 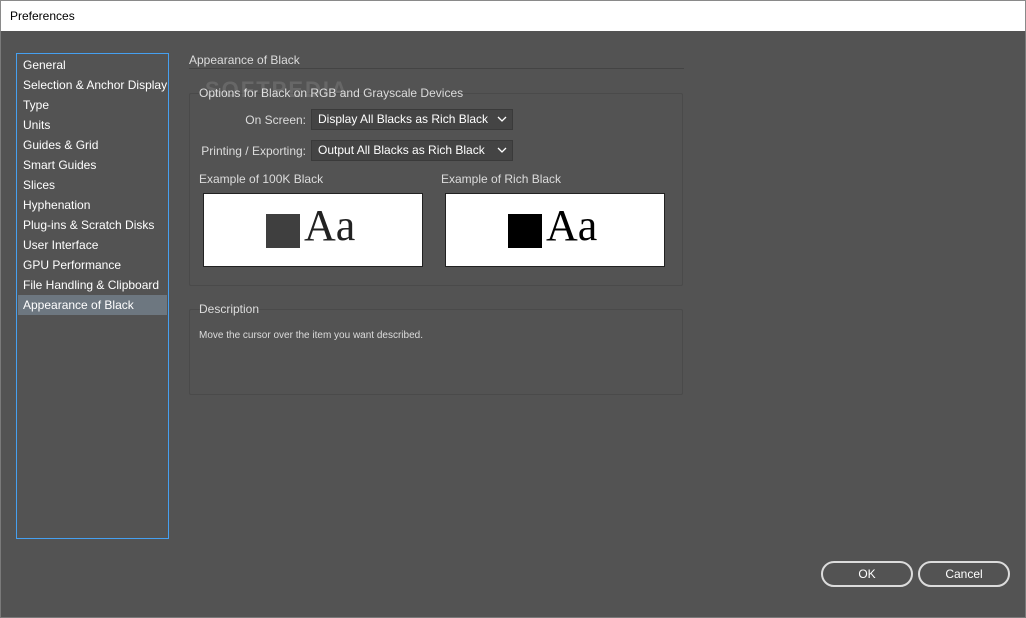 I want to click on sidebar-item-gpu-performance: GPU Performance, so click(x=92, y=265).